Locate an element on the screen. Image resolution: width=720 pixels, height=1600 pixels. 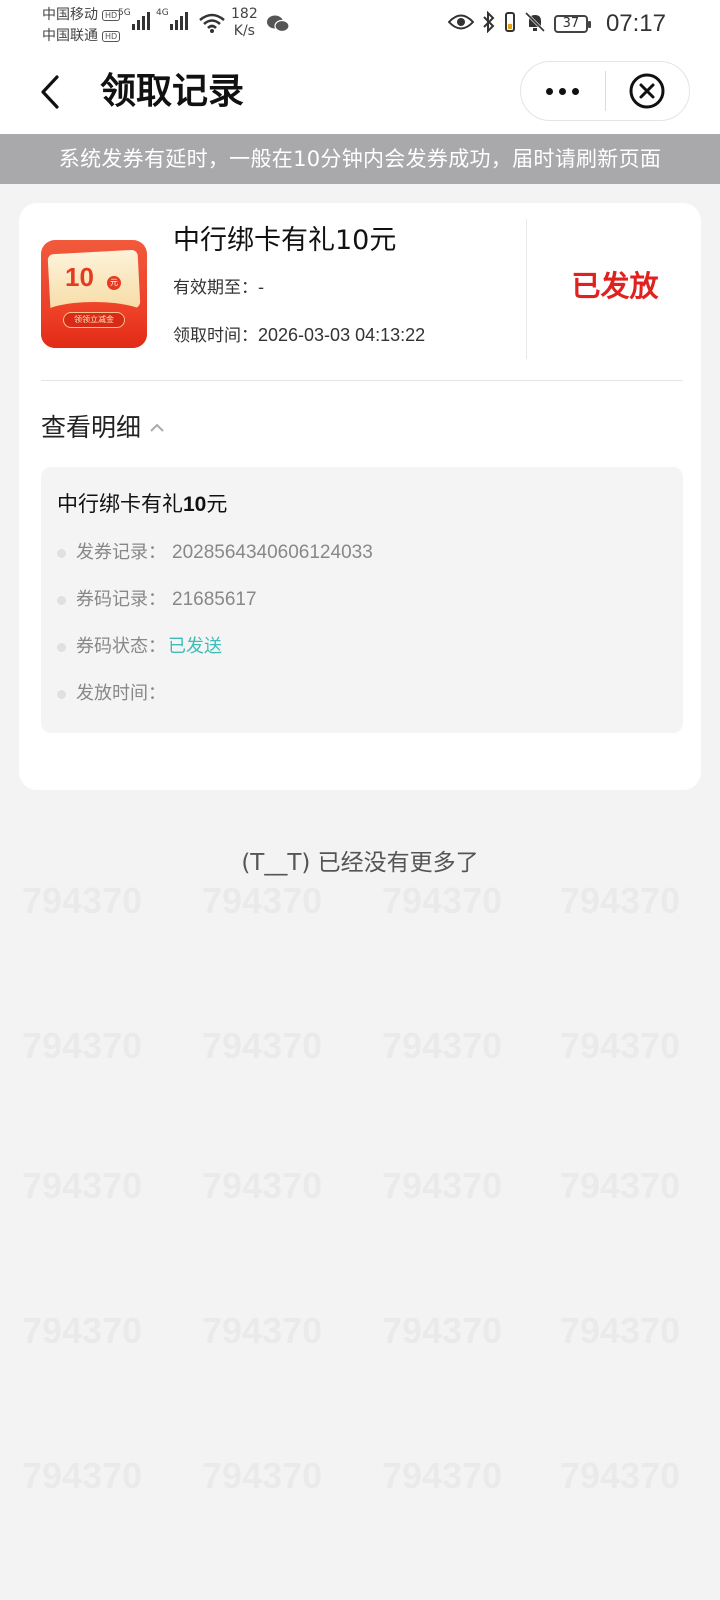
coupon-title: 中行绑卡有礼10元 is located at coordinates (285, 240).